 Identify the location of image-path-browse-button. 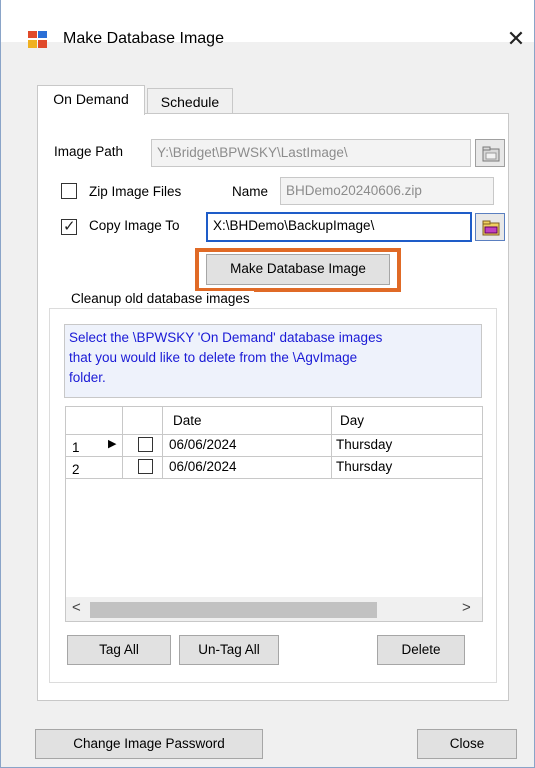
(490, 153).